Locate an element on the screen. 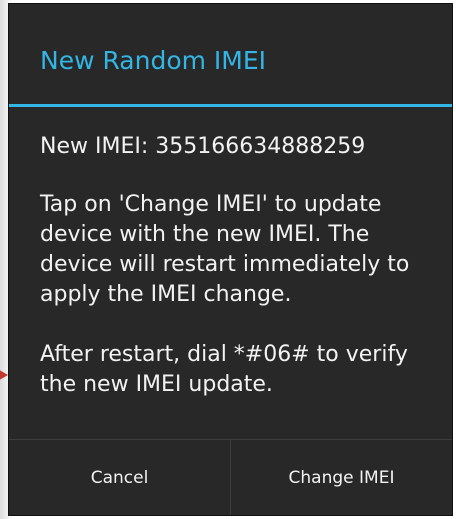 This screenshot has width=456, height=519. dialog-button-bar: Cancel Change IMEI is located at coordinates (230, 477).